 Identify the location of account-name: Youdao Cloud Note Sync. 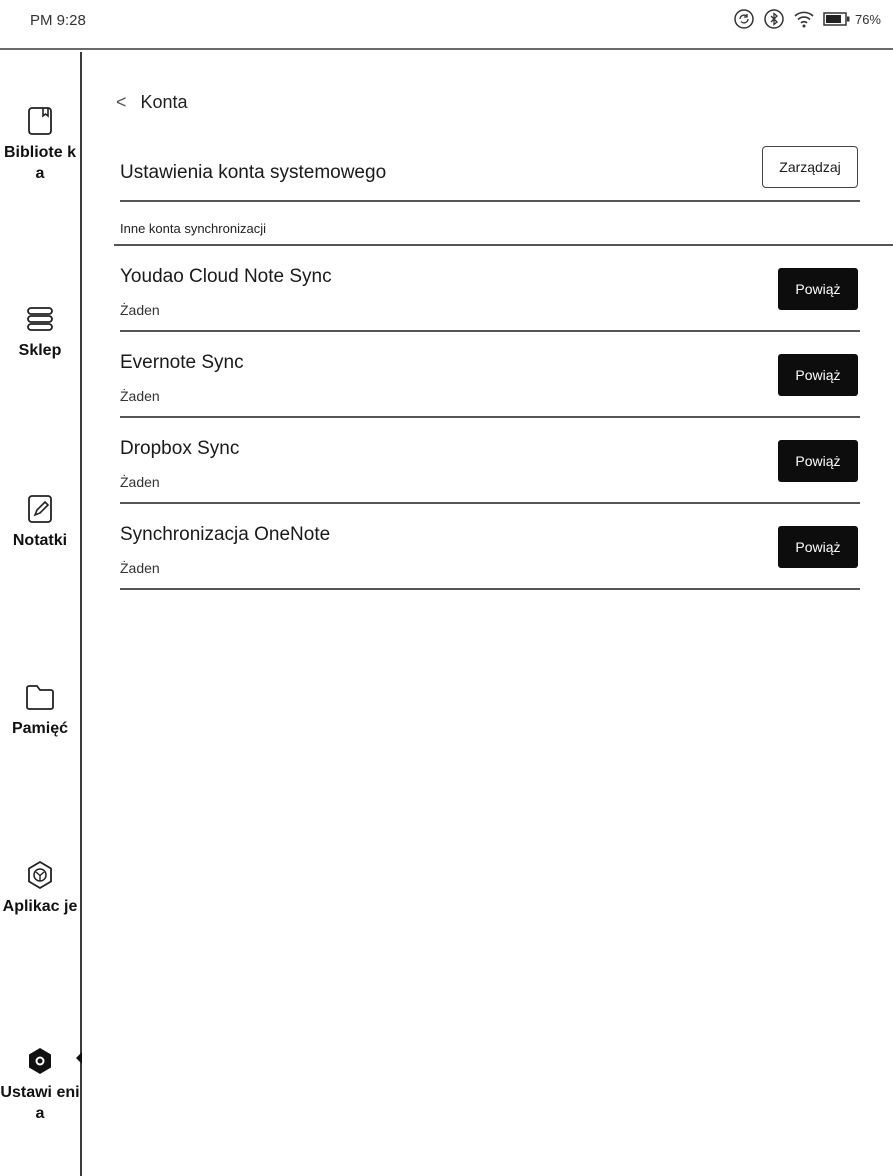
(226, 276).